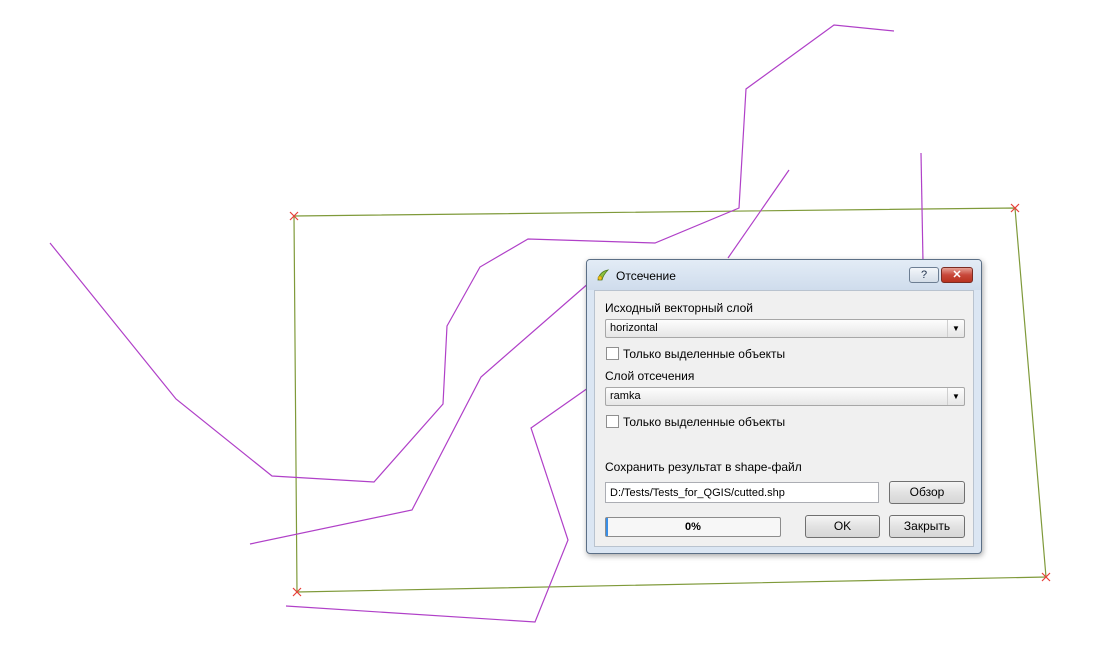 This screenshot has height=664, width=1103. I want to click on close-button: Закрыть, so click(927, 526).